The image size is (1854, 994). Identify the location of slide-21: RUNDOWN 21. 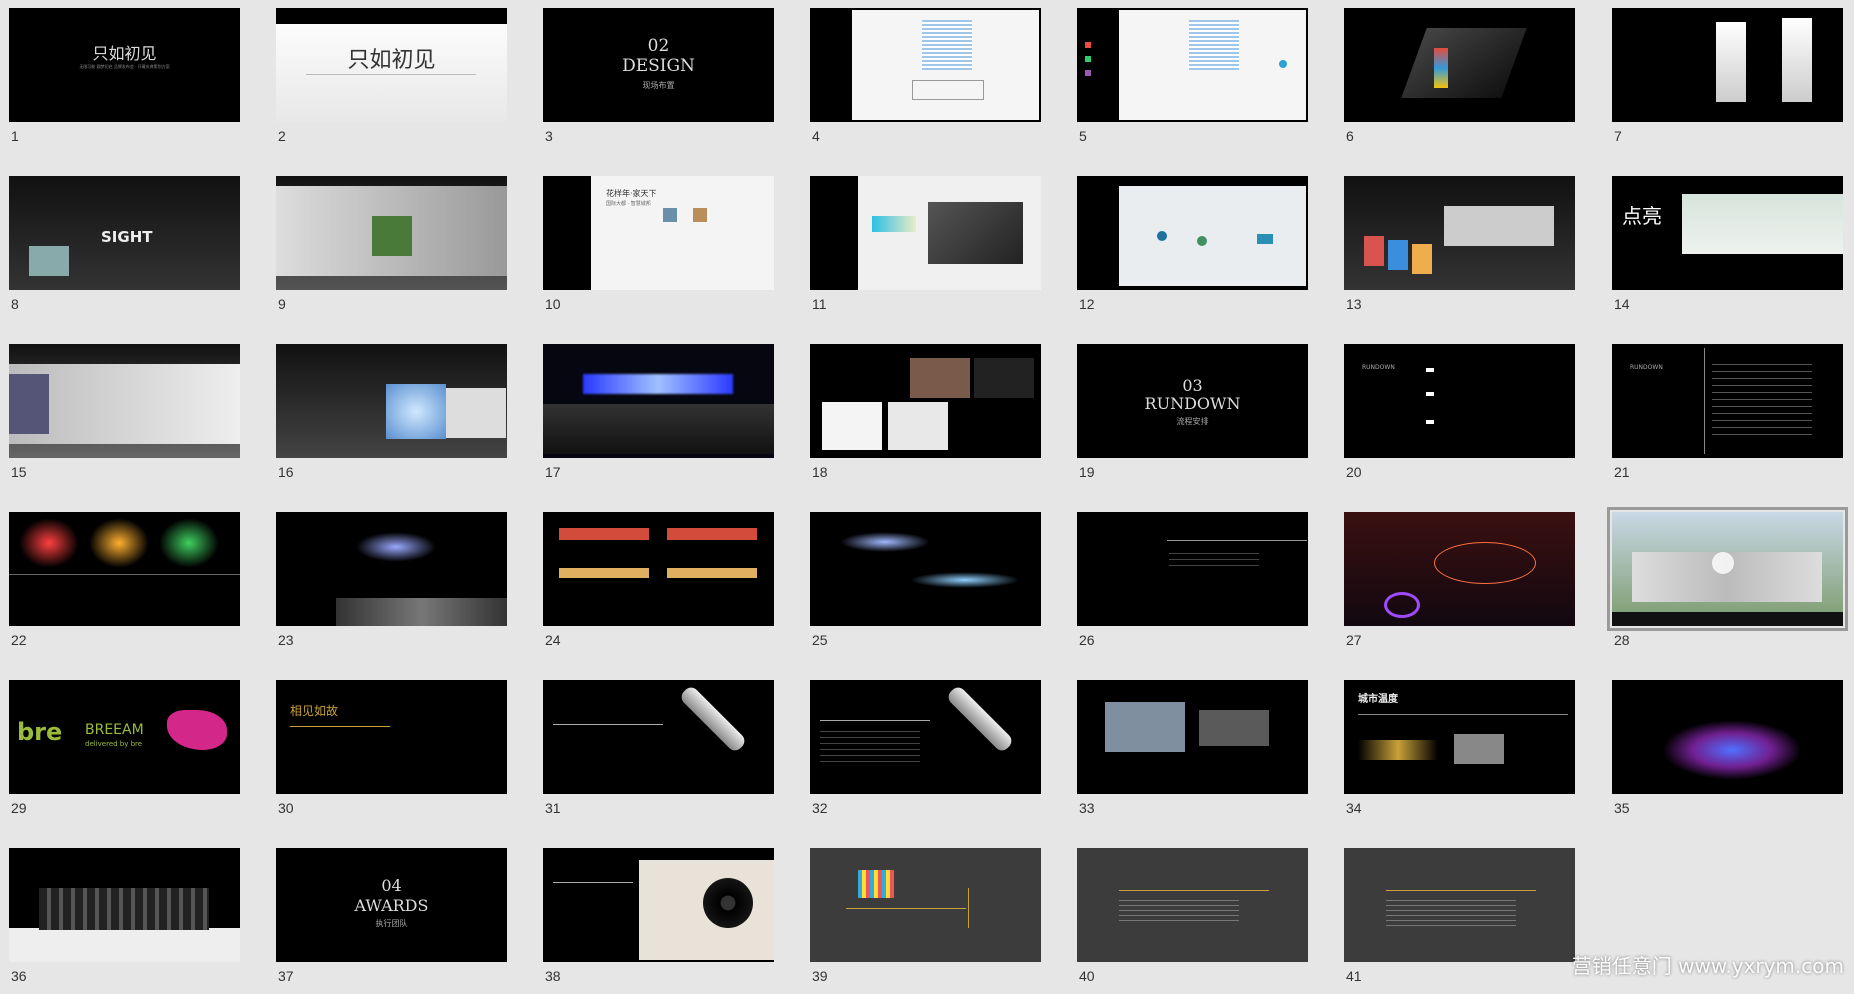
(1727, 417).